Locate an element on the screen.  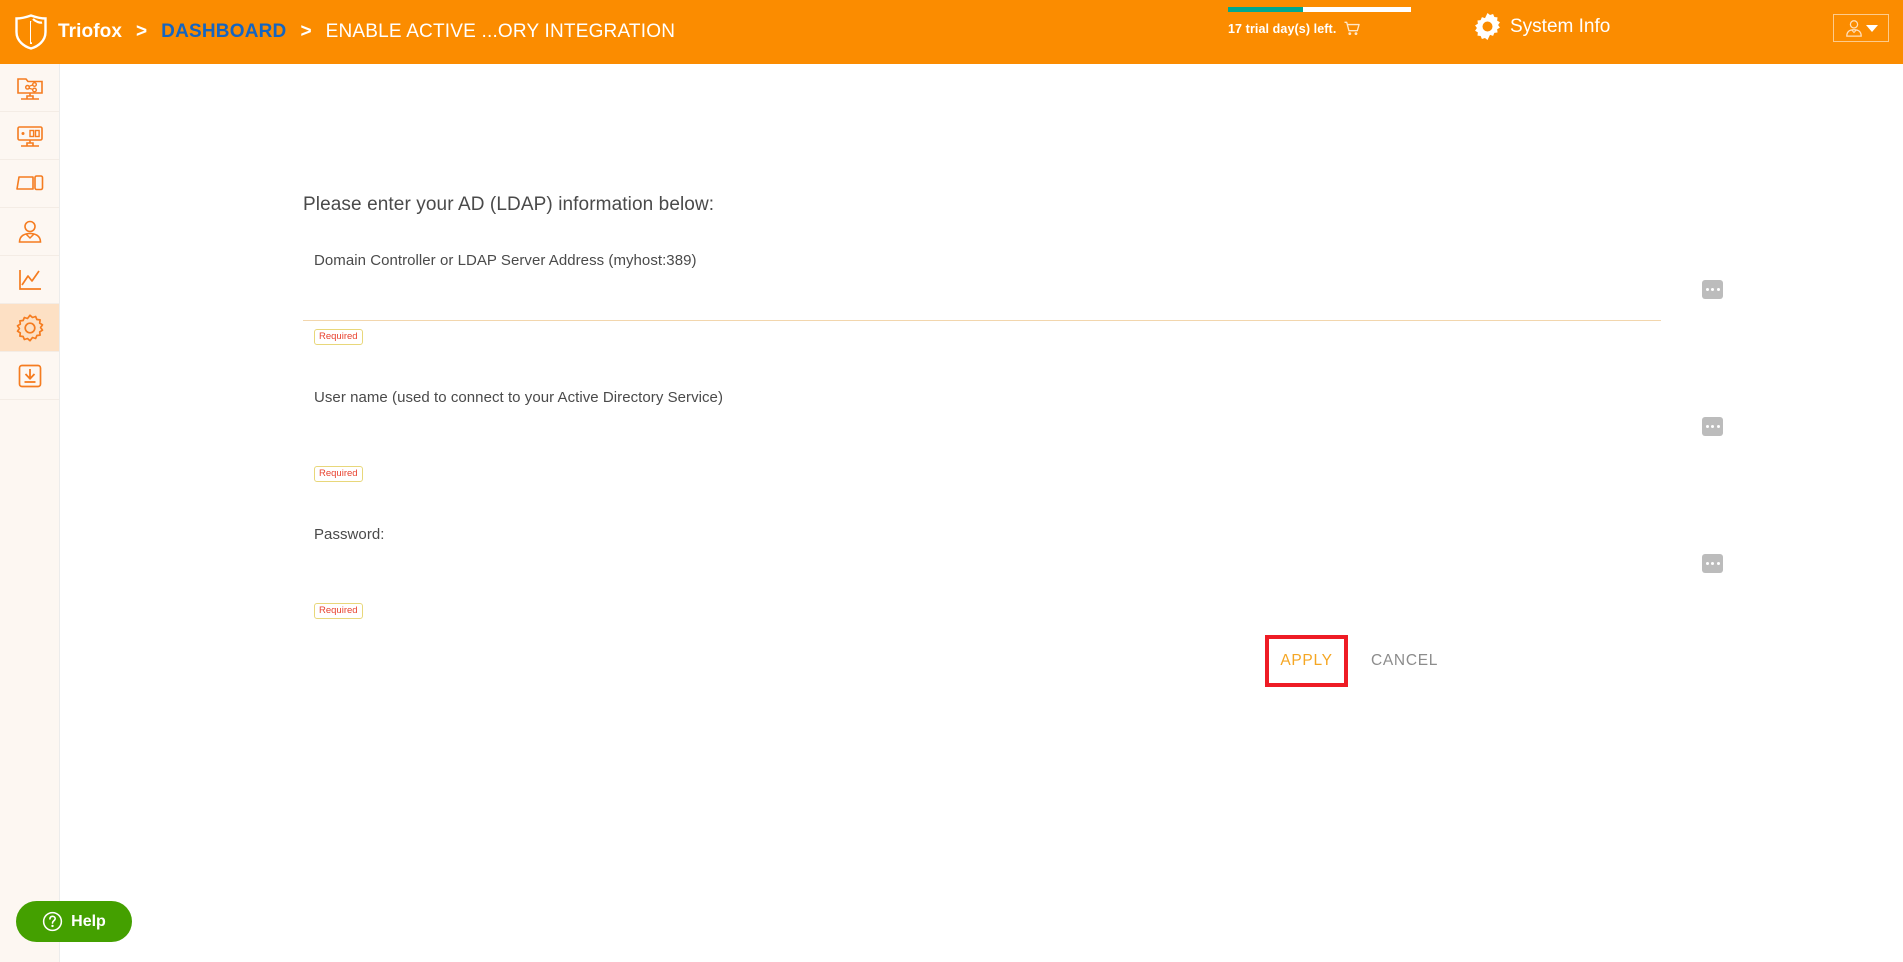
trial-status-block: 17 trial day(s) left. is located at coordinates (1321, 21).